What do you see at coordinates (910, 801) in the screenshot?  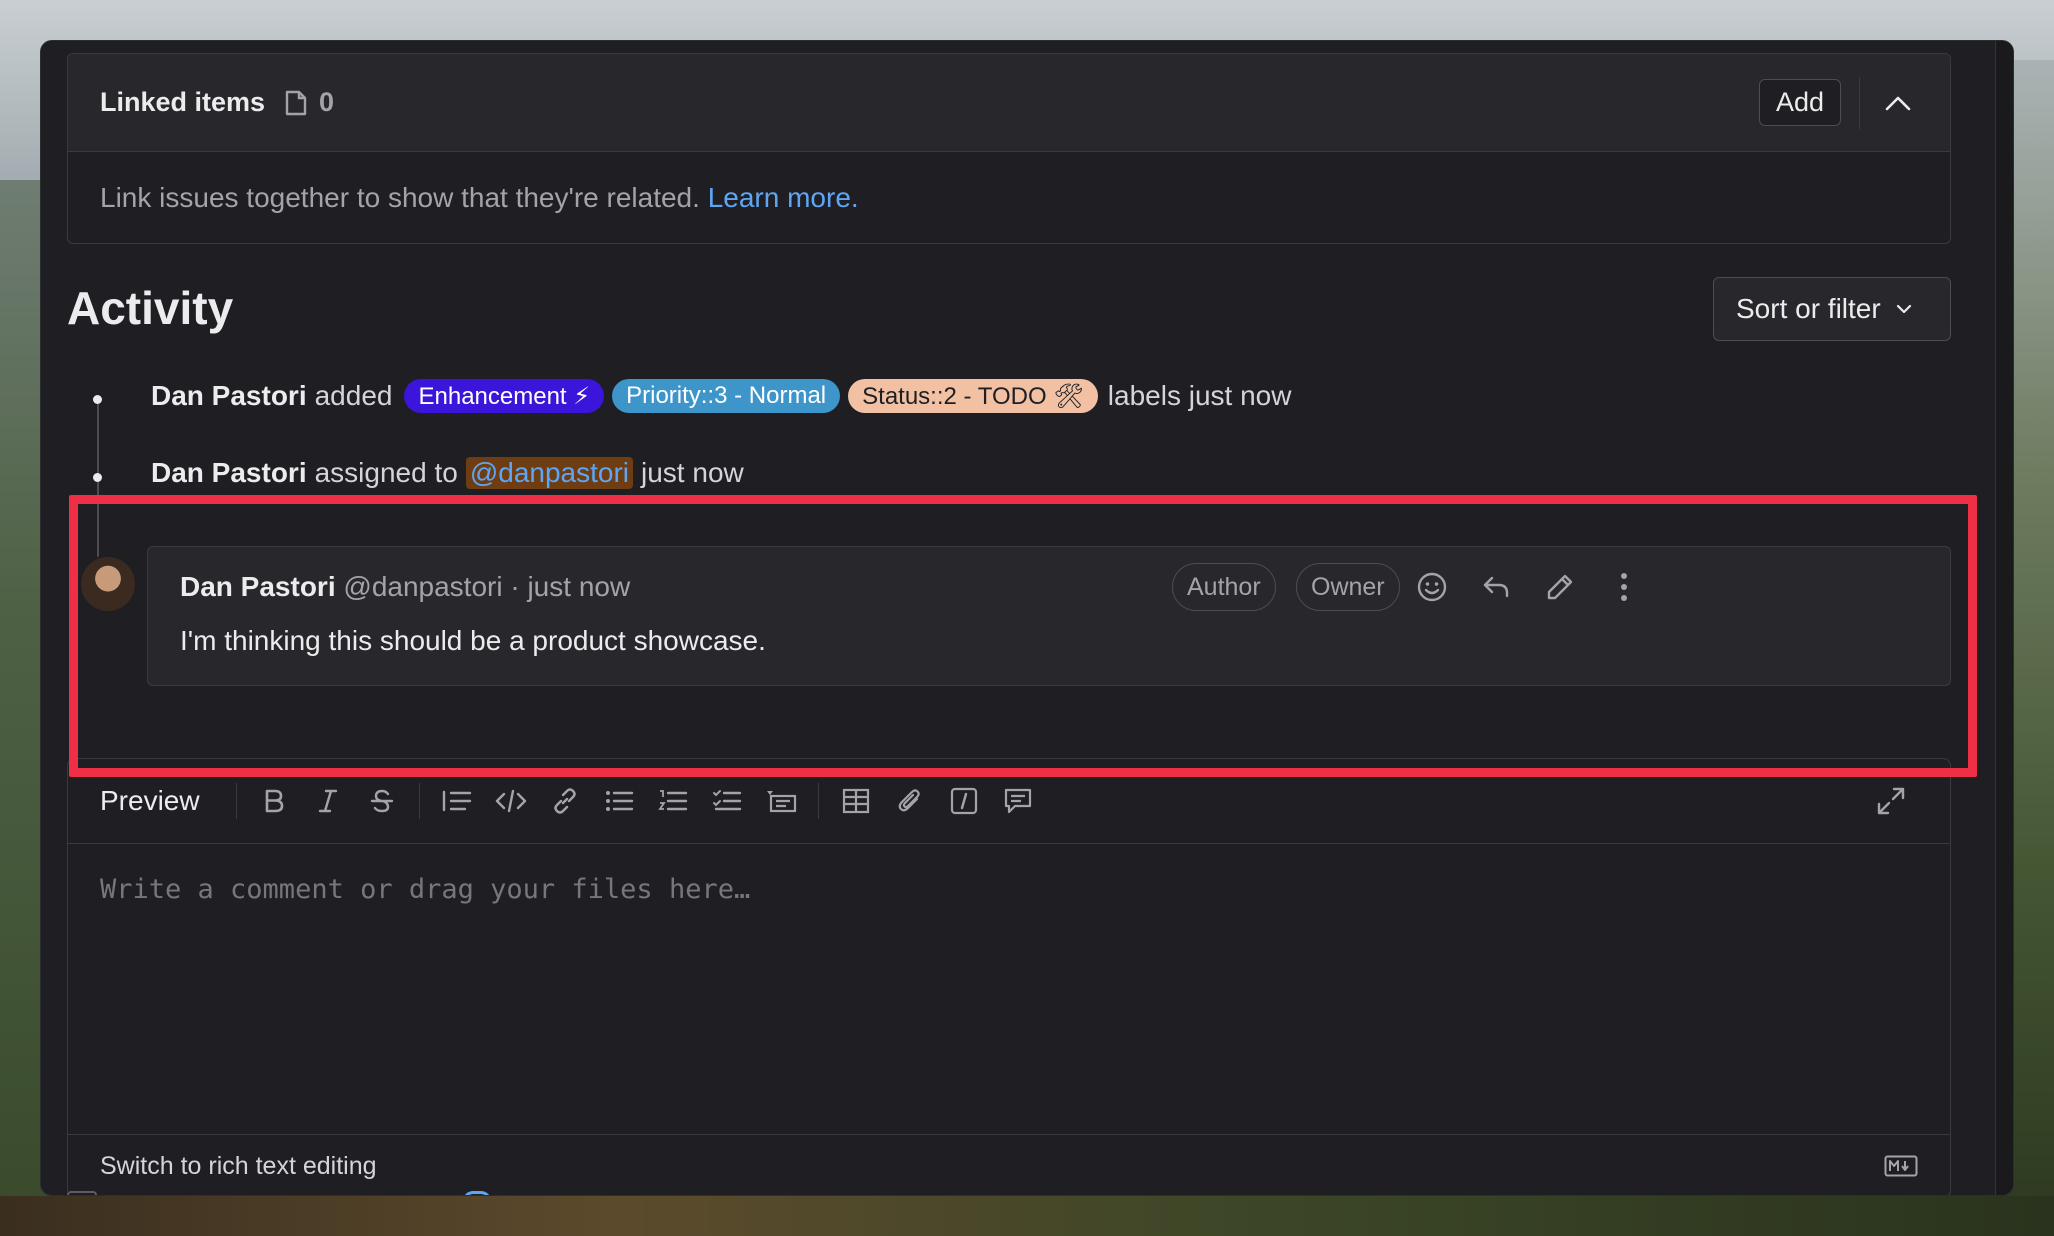 I see `attach-icon` at bounding box center [910, 801].